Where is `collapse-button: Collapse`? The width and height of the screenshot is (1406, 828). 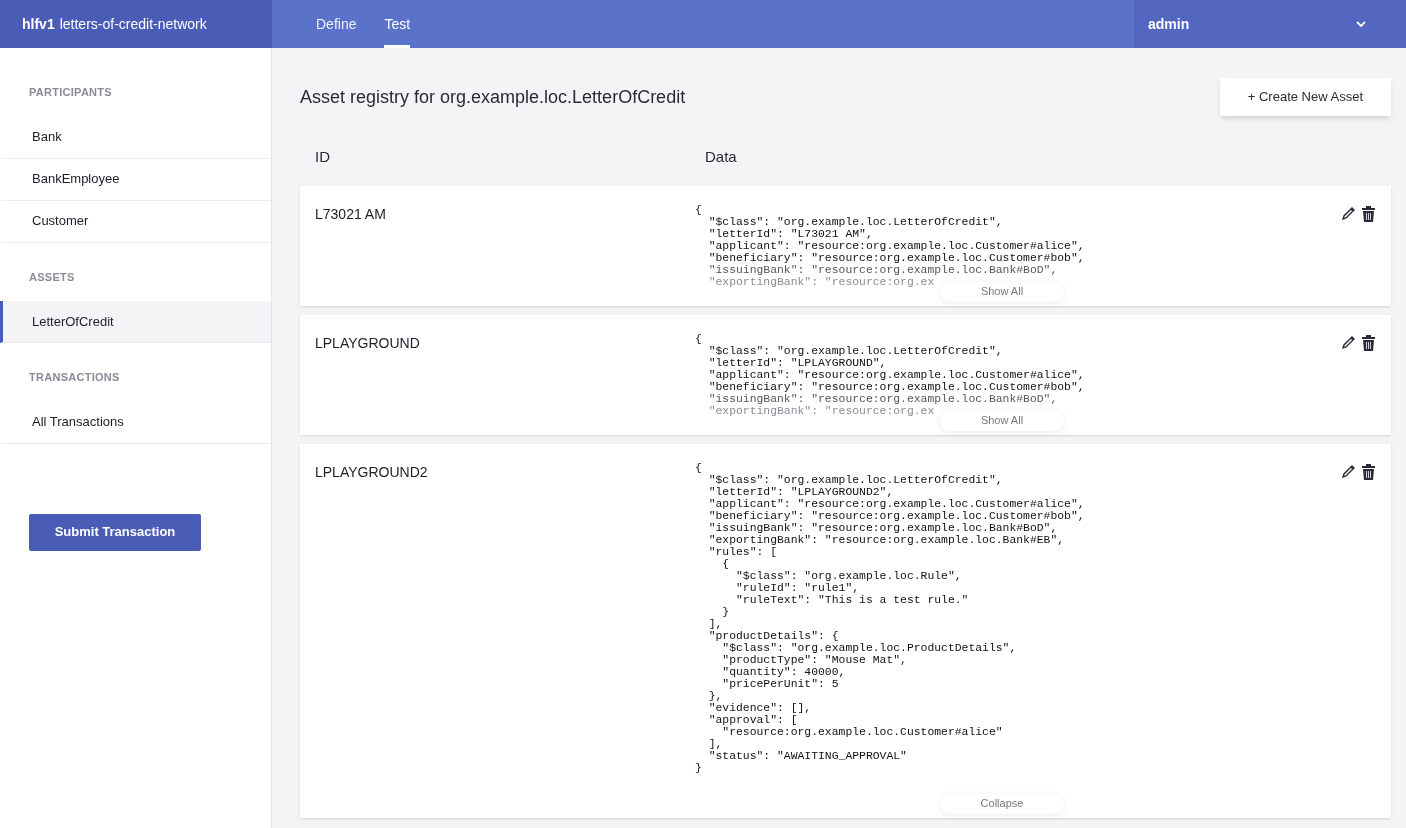
collapse-button: Collapse is located at coordinates (1002, 803).